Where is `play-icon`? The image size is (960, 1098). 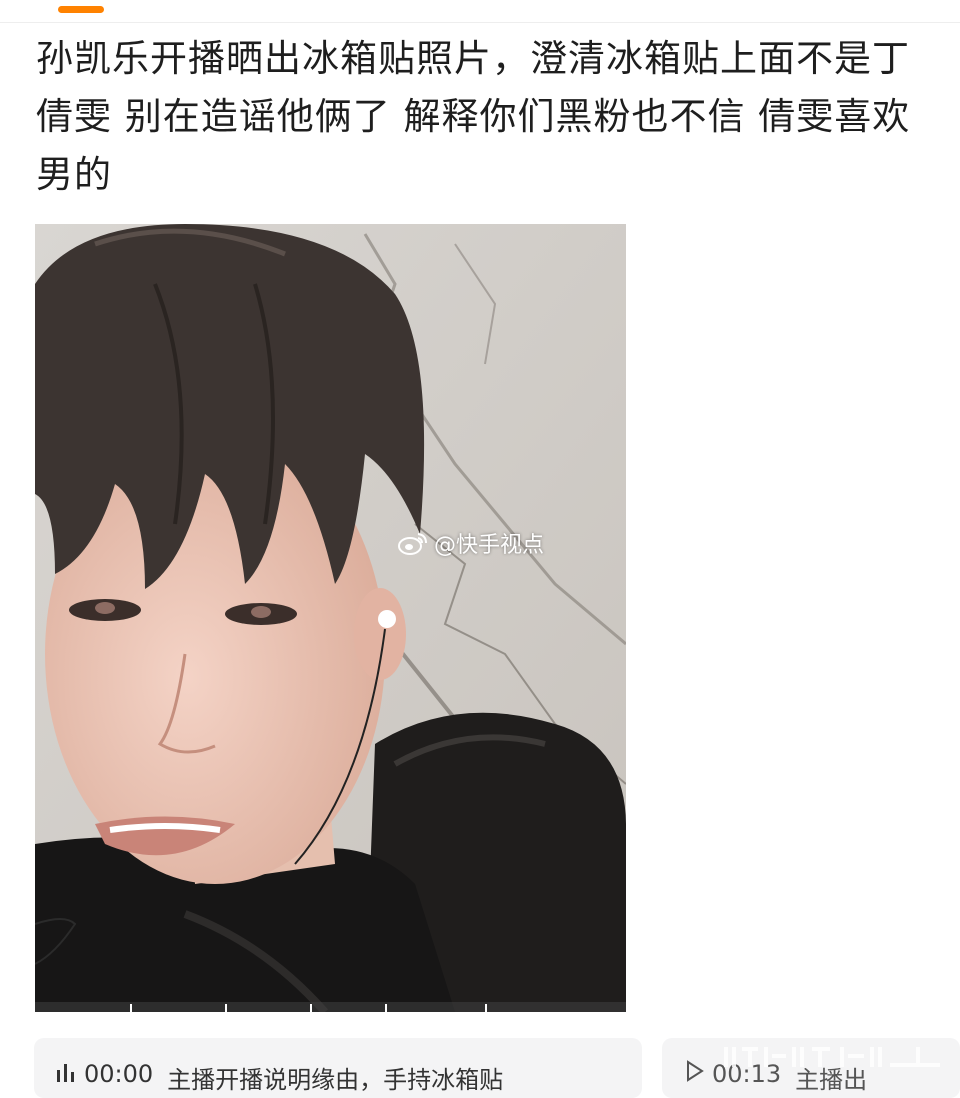 play-icon is located at coordinates (695, 1071).